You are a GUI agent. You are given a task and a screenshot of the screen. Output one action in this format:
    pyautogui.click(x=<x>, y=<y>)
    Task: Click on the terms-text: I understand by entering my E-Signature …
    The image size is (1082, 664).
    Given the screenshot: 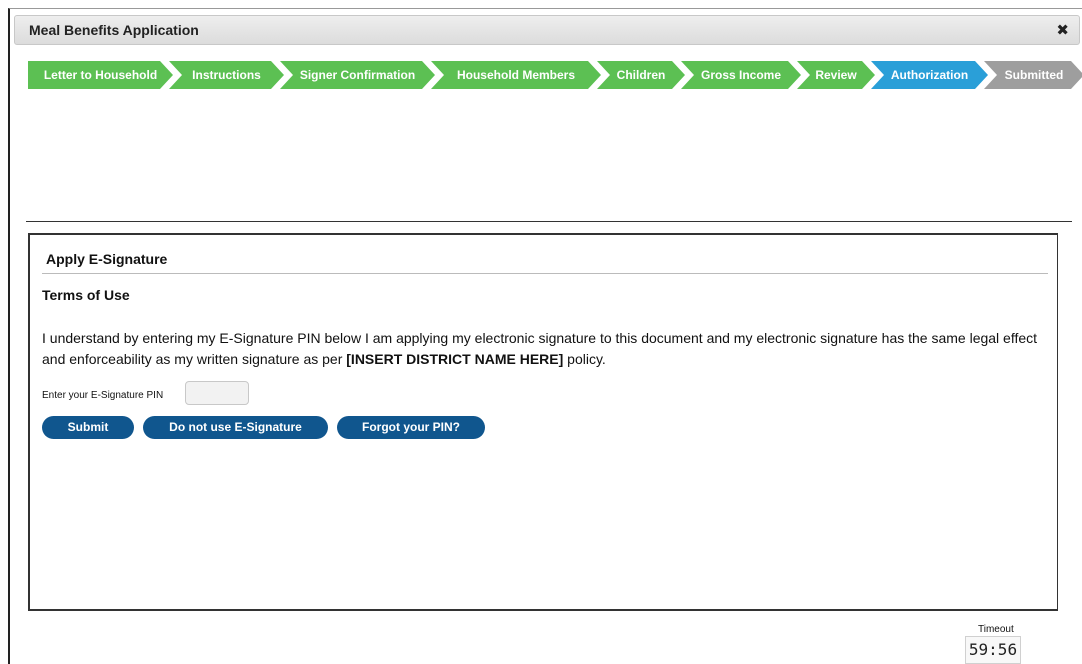 What is the action you would take?
    pyautogui.click(x=545, y=349)
    